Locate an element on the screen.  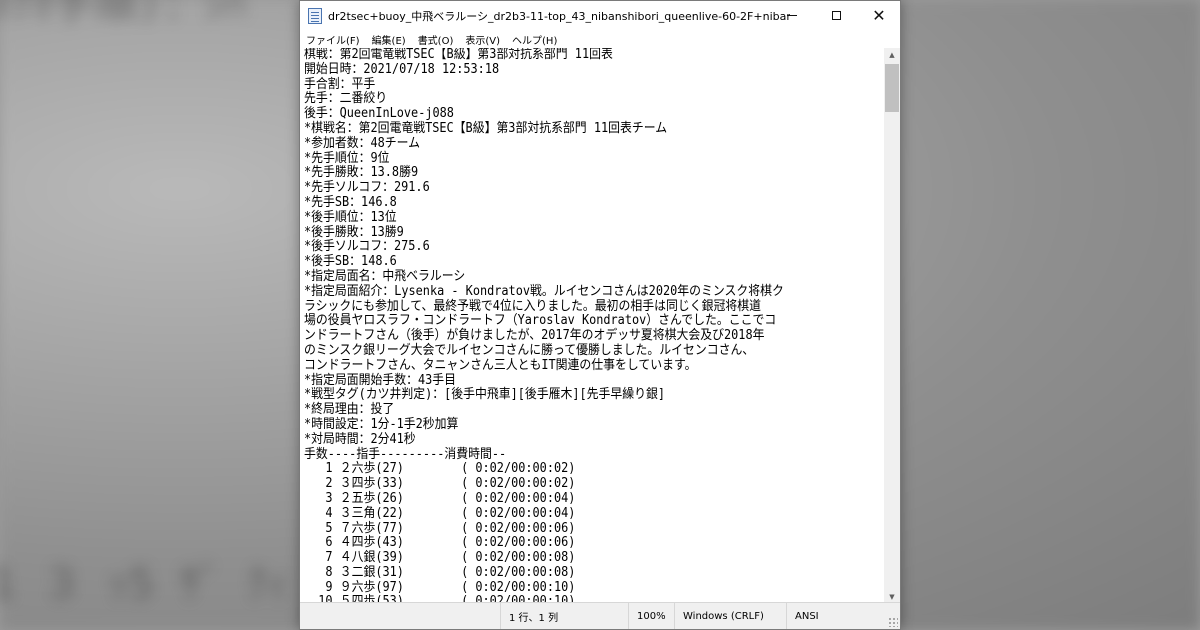
menu-file: ファイル(F) is located at coordinates (333, 39).